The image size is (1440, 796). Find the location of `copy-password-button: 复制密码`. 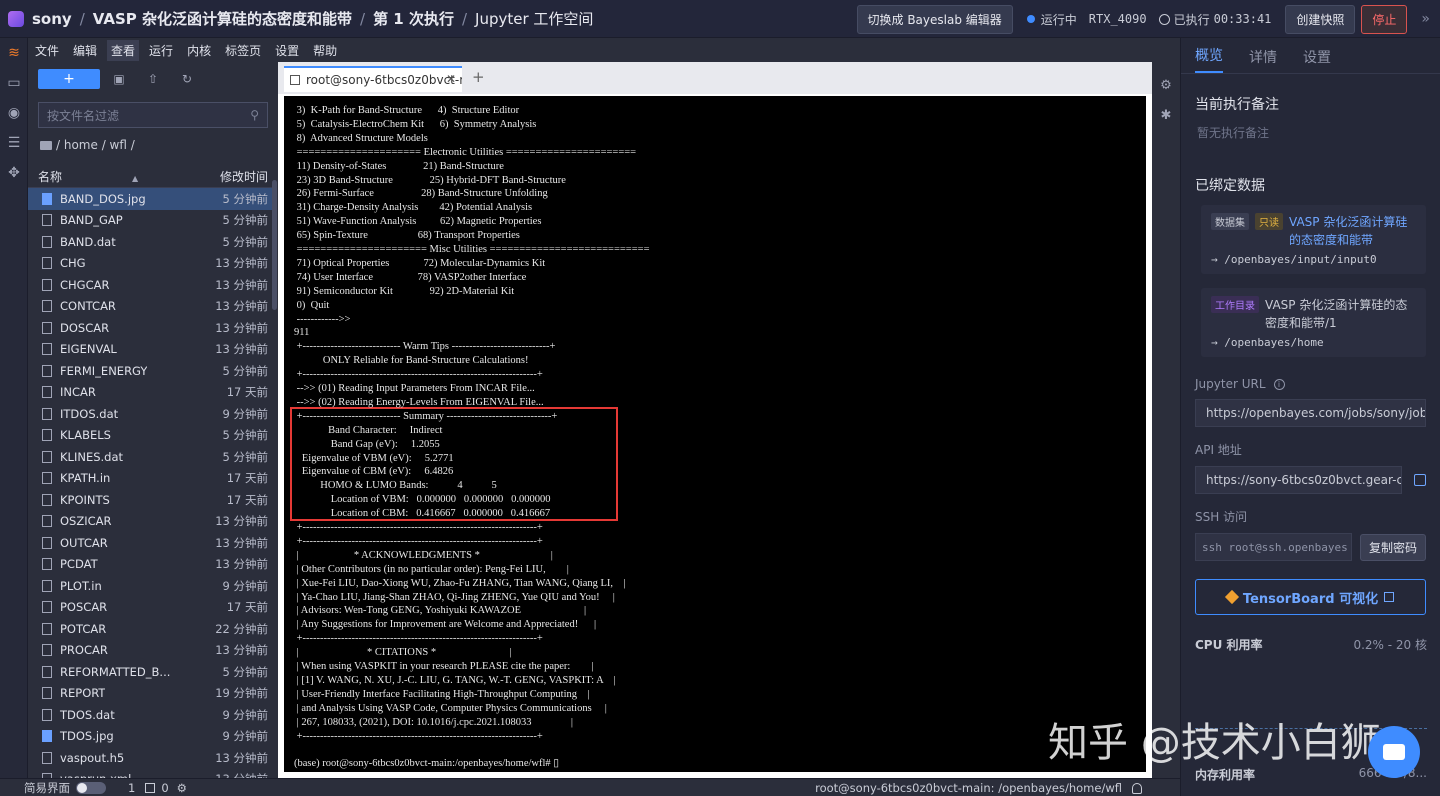

copy-password-button: 复制密码 is located at coordinates (1392, 547).